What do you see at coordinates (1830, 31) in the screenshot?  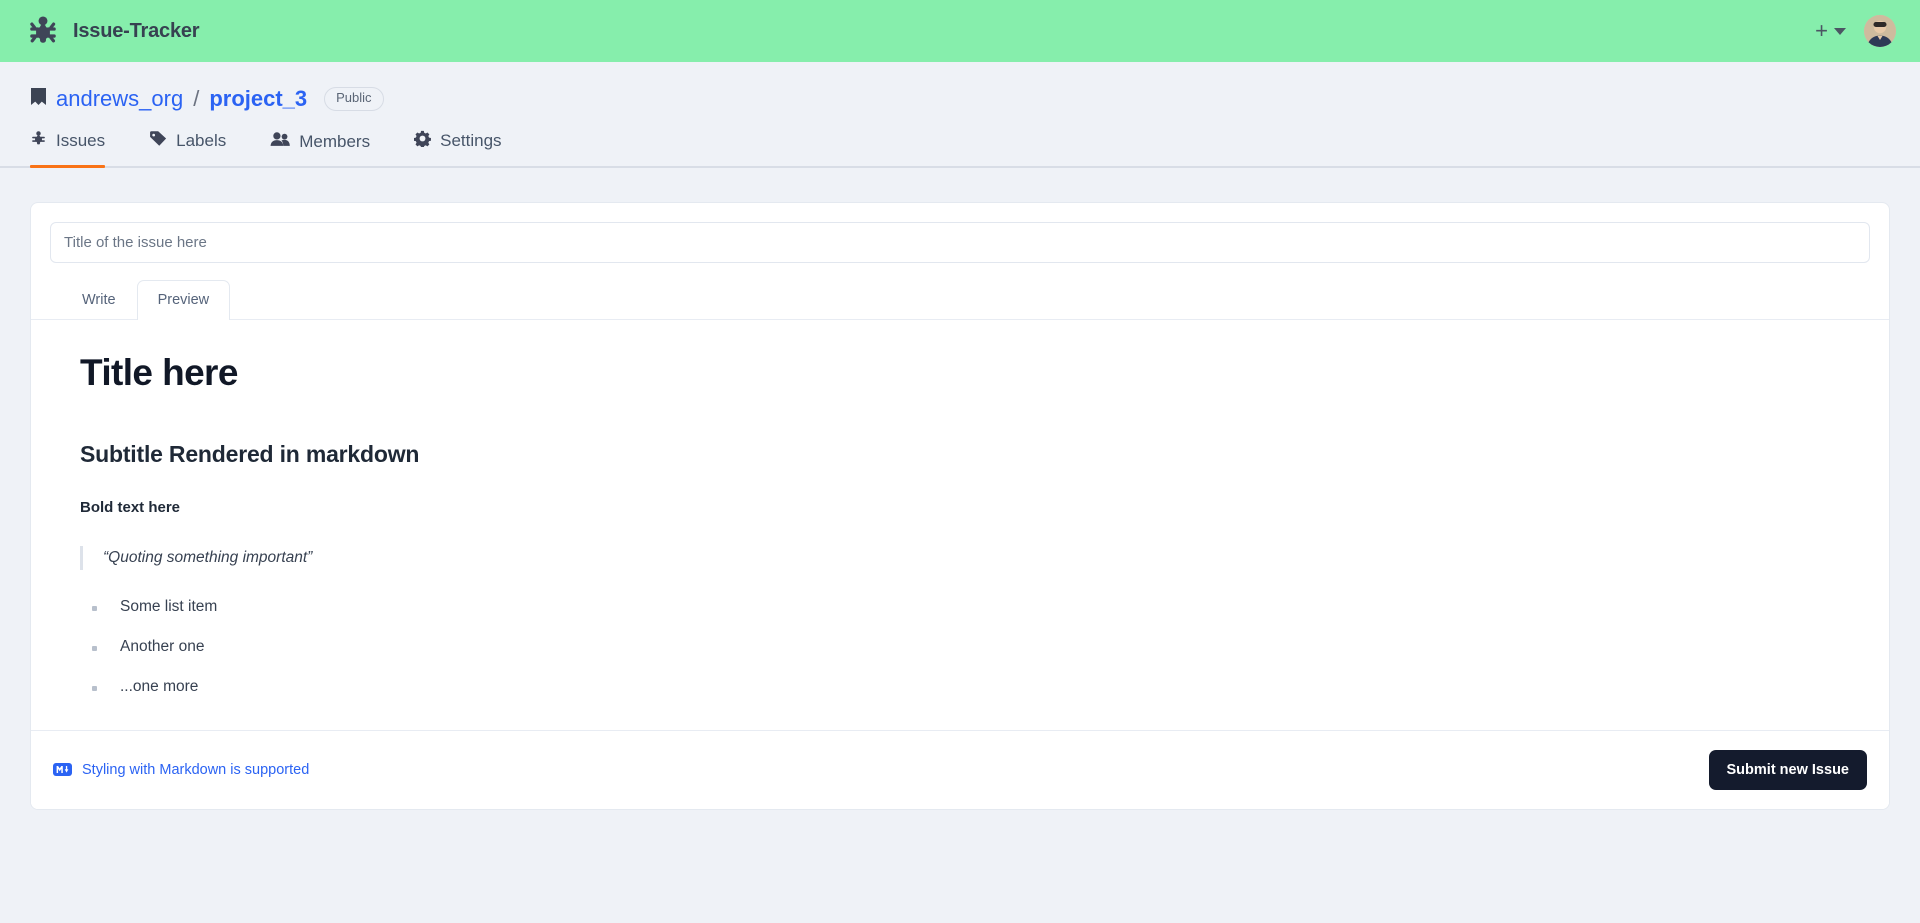 I see `create-new-menu: +` at bounding box center [1830, 31].